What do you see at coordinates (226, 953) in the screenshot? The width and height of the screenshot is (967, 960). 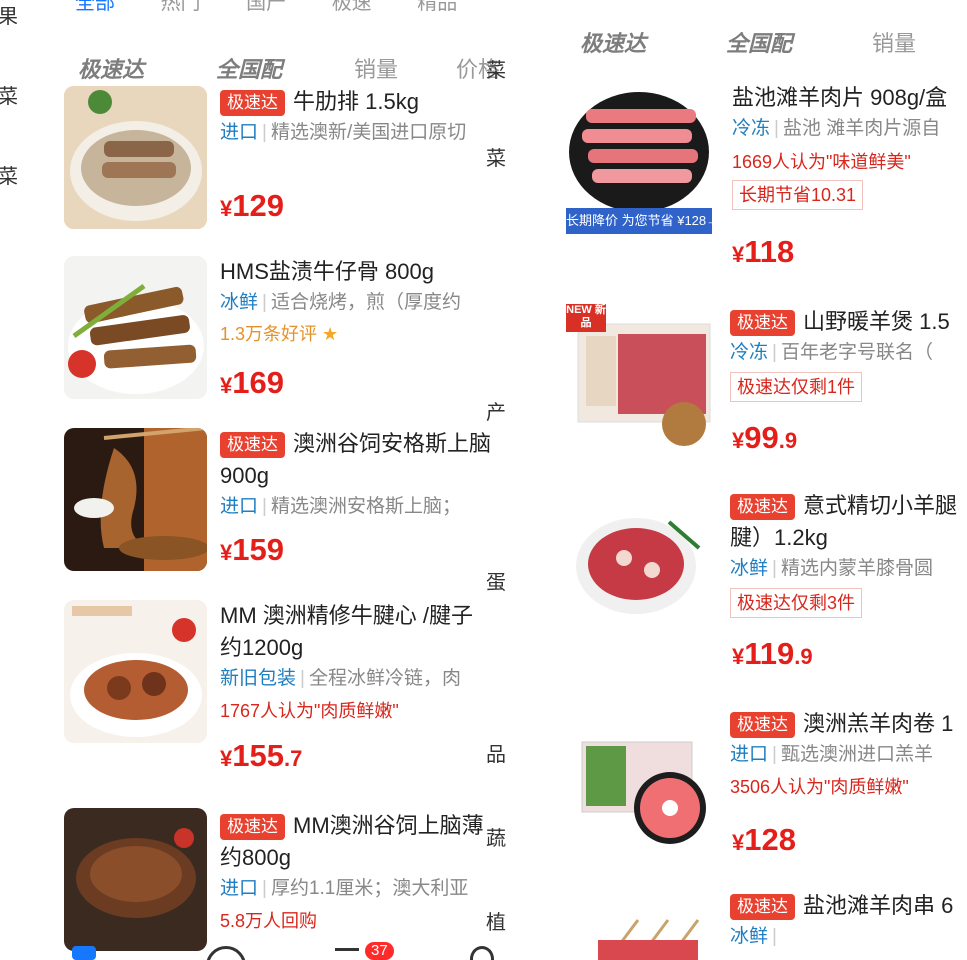 I see `chat-icon` at bounding box center [226, 953].